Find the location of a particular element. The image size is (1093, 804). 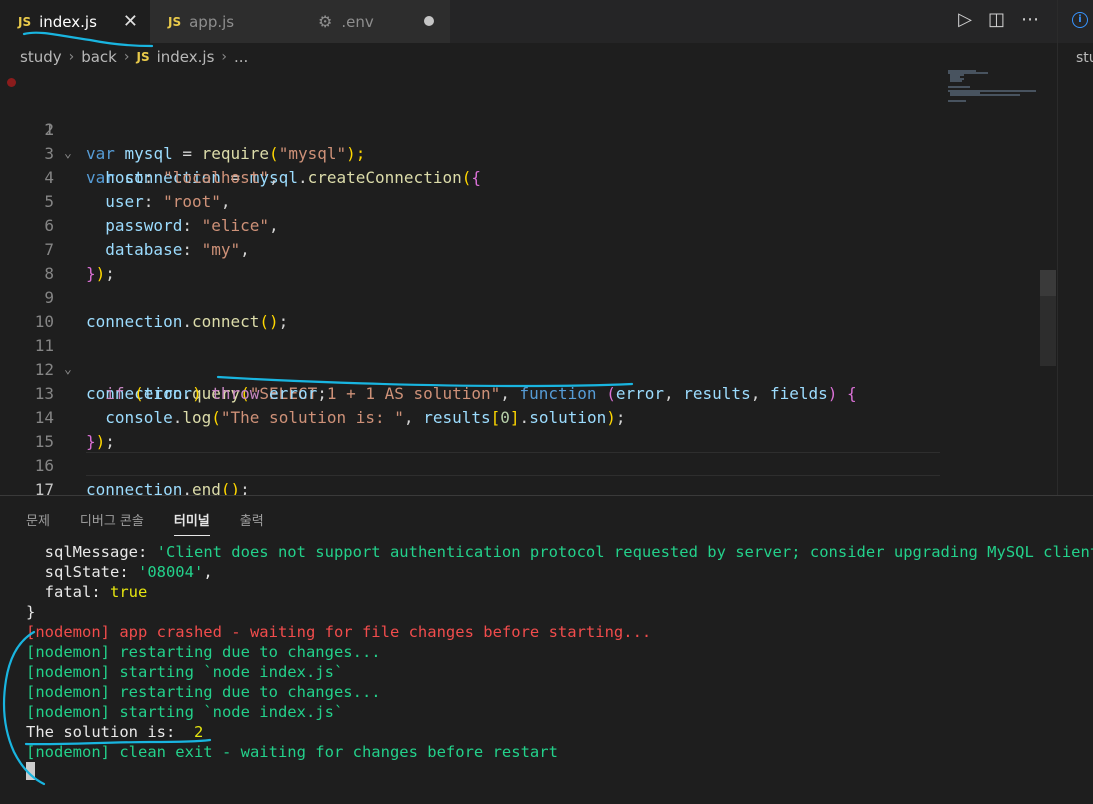

current-line-highlight is located at coordinates (513, 464).